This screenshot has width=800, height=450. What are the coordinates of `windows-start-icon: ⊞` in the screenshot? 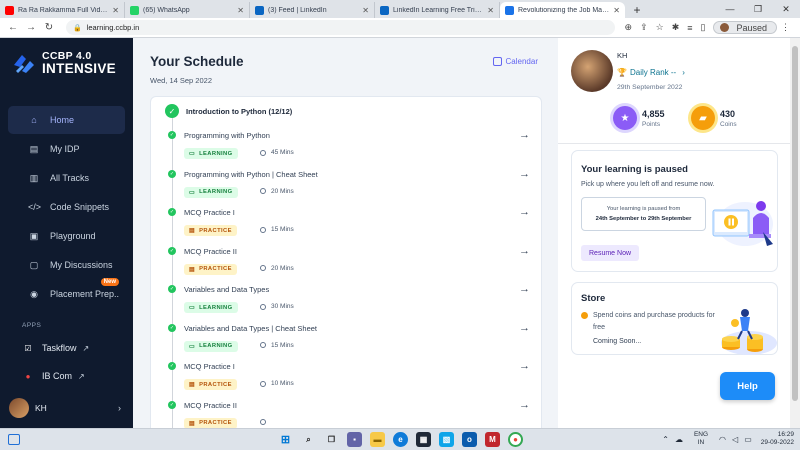 It's located at (285, 439).